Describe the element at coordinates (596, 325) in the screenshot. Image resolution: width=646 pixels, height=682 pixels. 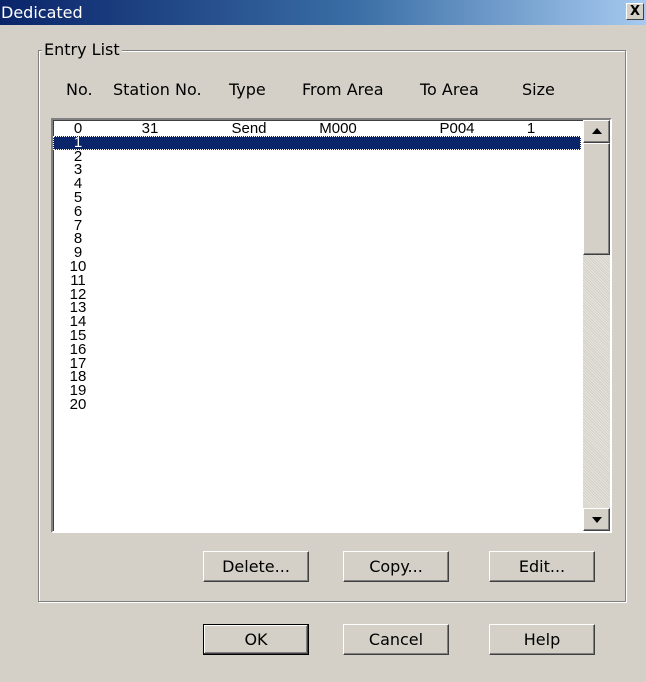
I see `vertical-scrollbar` at that location.